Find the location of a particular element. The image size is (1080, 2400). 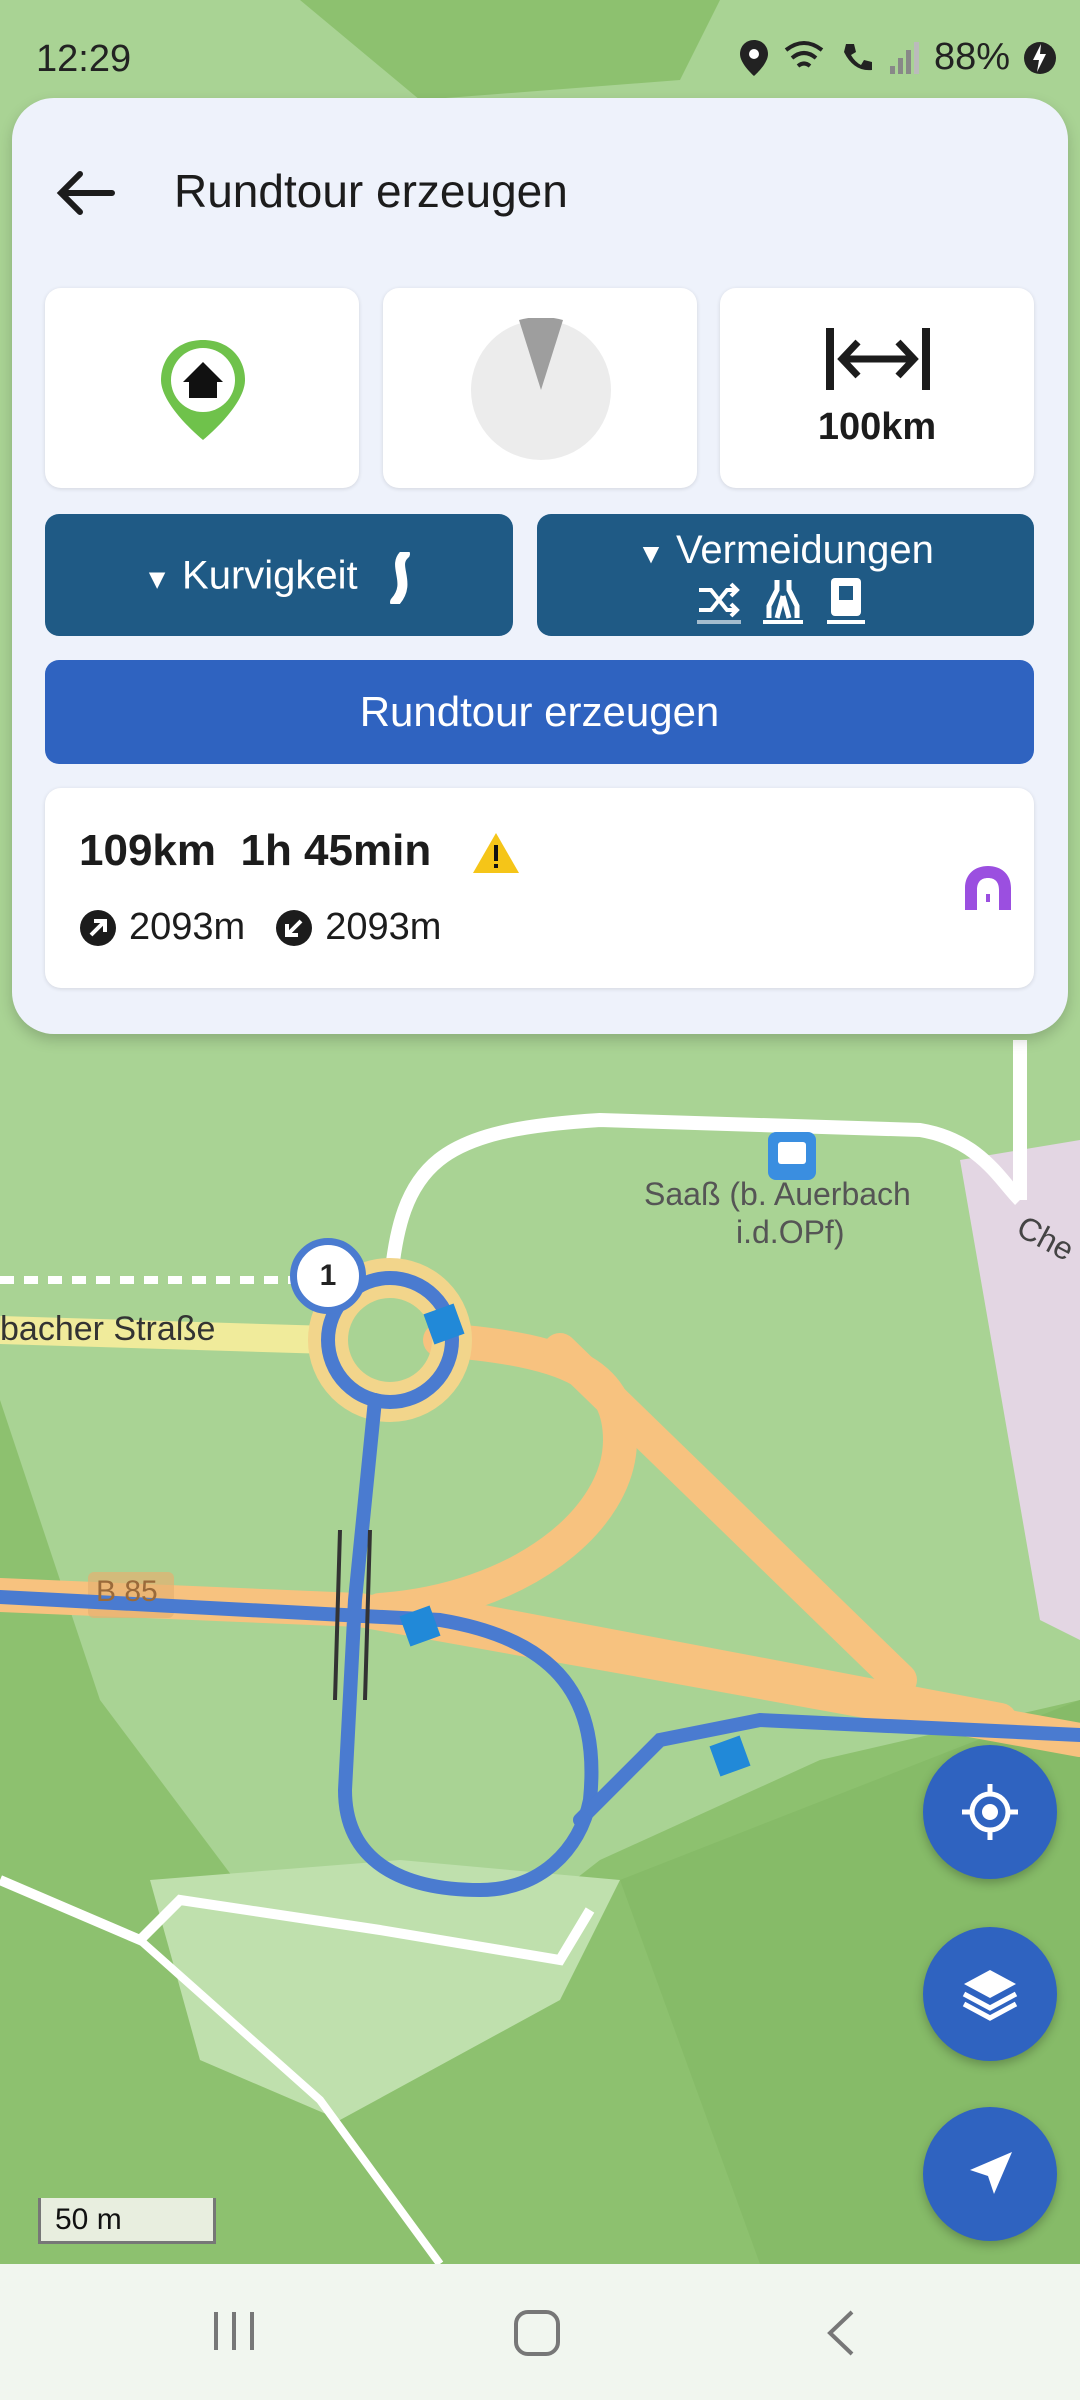

descent-value: 2093m is located at coordinates (383, 927).